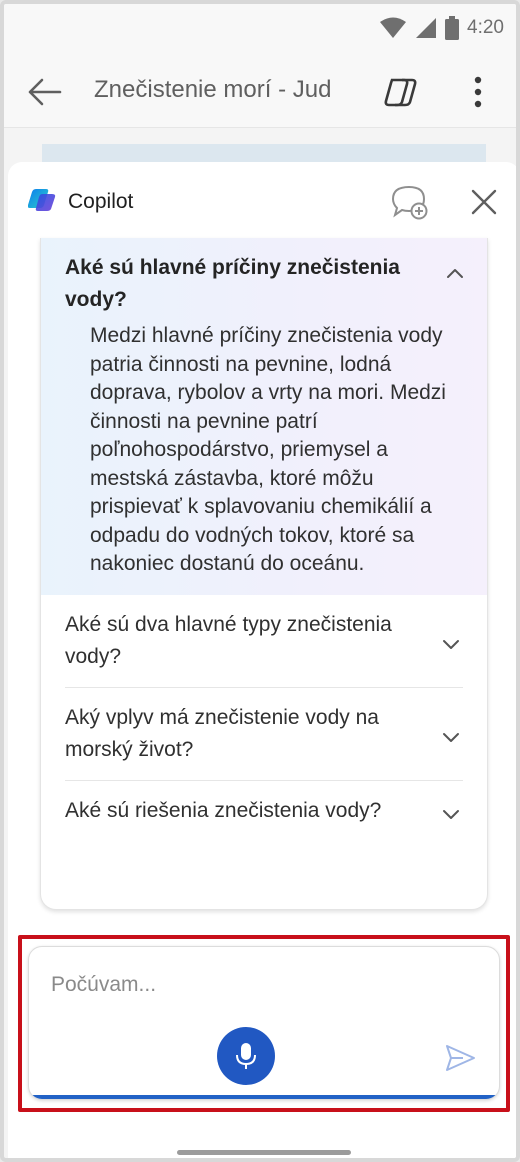  I want to click on microphone-icon, so click(246, 1056).